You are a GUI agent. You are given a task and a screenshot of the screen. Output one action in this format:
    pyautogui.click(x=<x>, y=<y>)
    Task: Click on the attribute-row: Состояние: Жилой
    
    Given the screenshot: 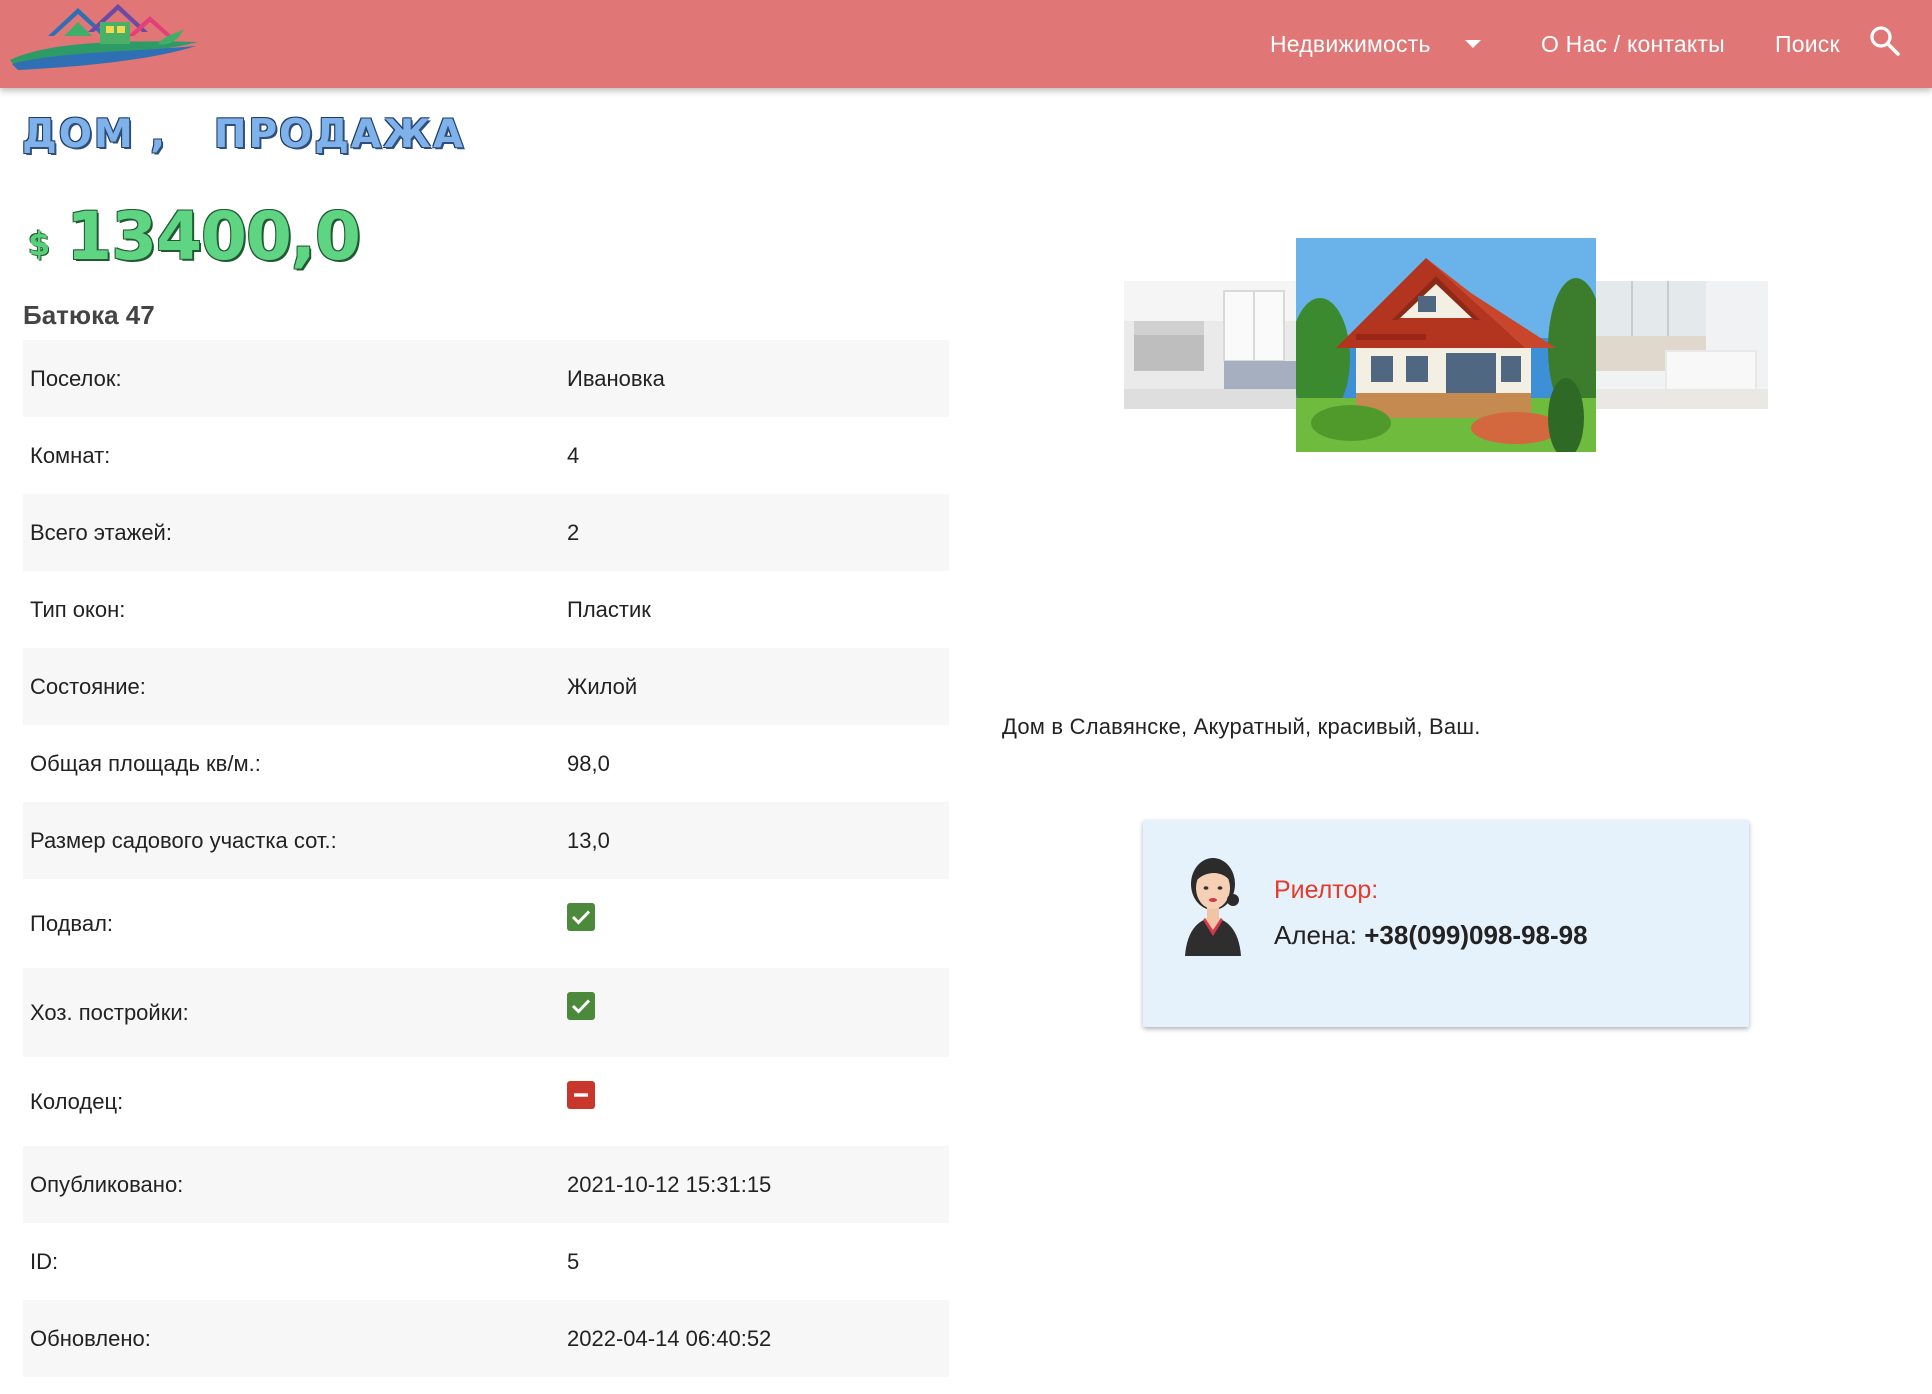 What is the action you would take?
    pyautogui.click(x=486, y=686)
    